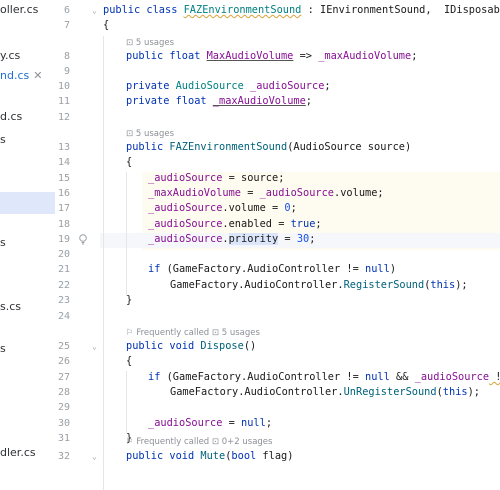  I want to click on line-number: 11, so click(63, 101).